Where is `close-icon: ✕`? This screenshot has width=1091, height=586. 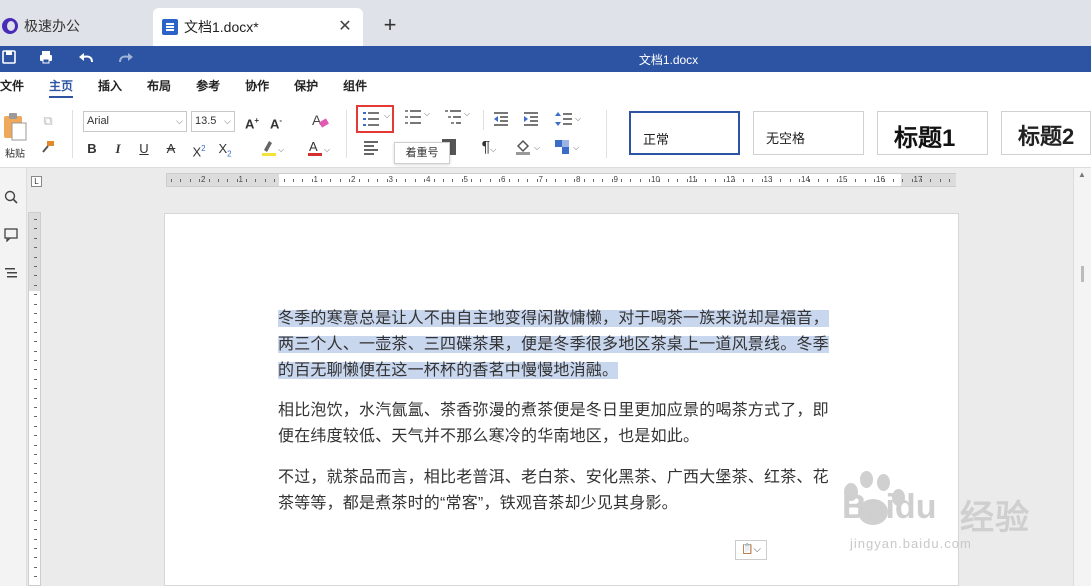 close-icon: ✕ is located at coordinates (345, 27).